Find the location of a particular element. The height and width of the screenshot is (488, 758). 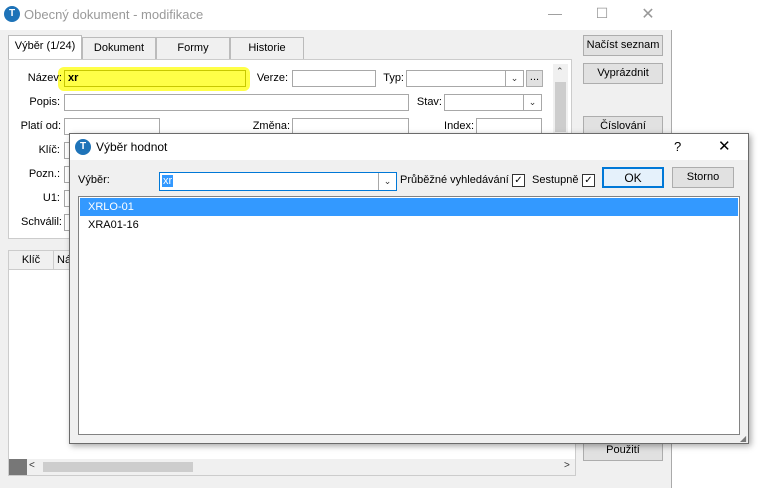

list-item: XRLO-01 is located at coordinates (409, 207).